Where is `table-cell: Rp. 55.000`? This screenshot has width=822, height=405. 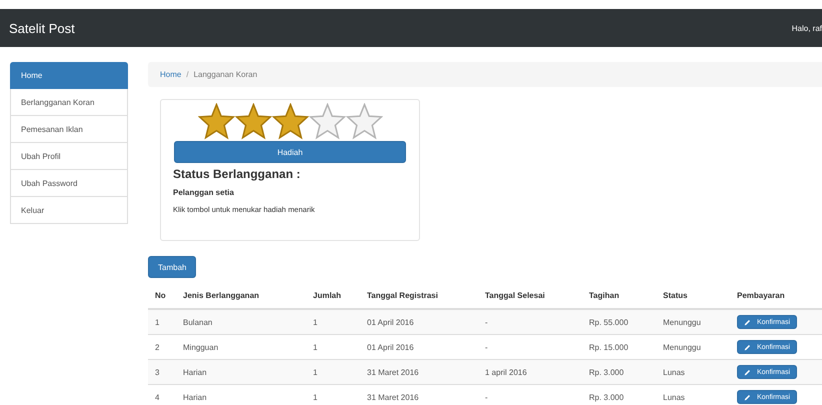 table-cell: Rp. 55.000 is located at coordinates (619, 321).